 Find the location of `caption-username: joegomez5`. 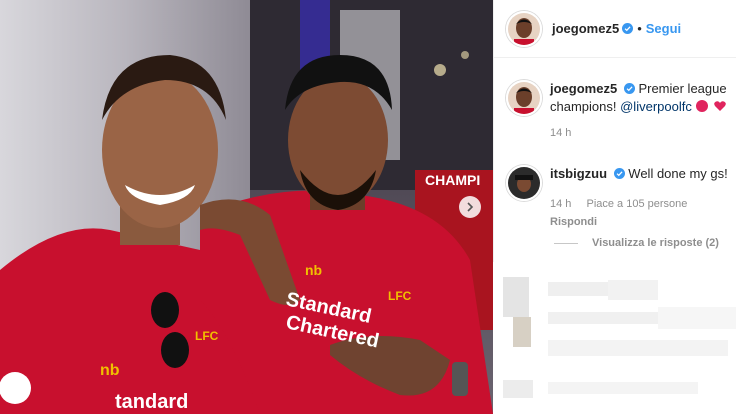

caption-username: joegomez5 is located at coordinates (583, 88).